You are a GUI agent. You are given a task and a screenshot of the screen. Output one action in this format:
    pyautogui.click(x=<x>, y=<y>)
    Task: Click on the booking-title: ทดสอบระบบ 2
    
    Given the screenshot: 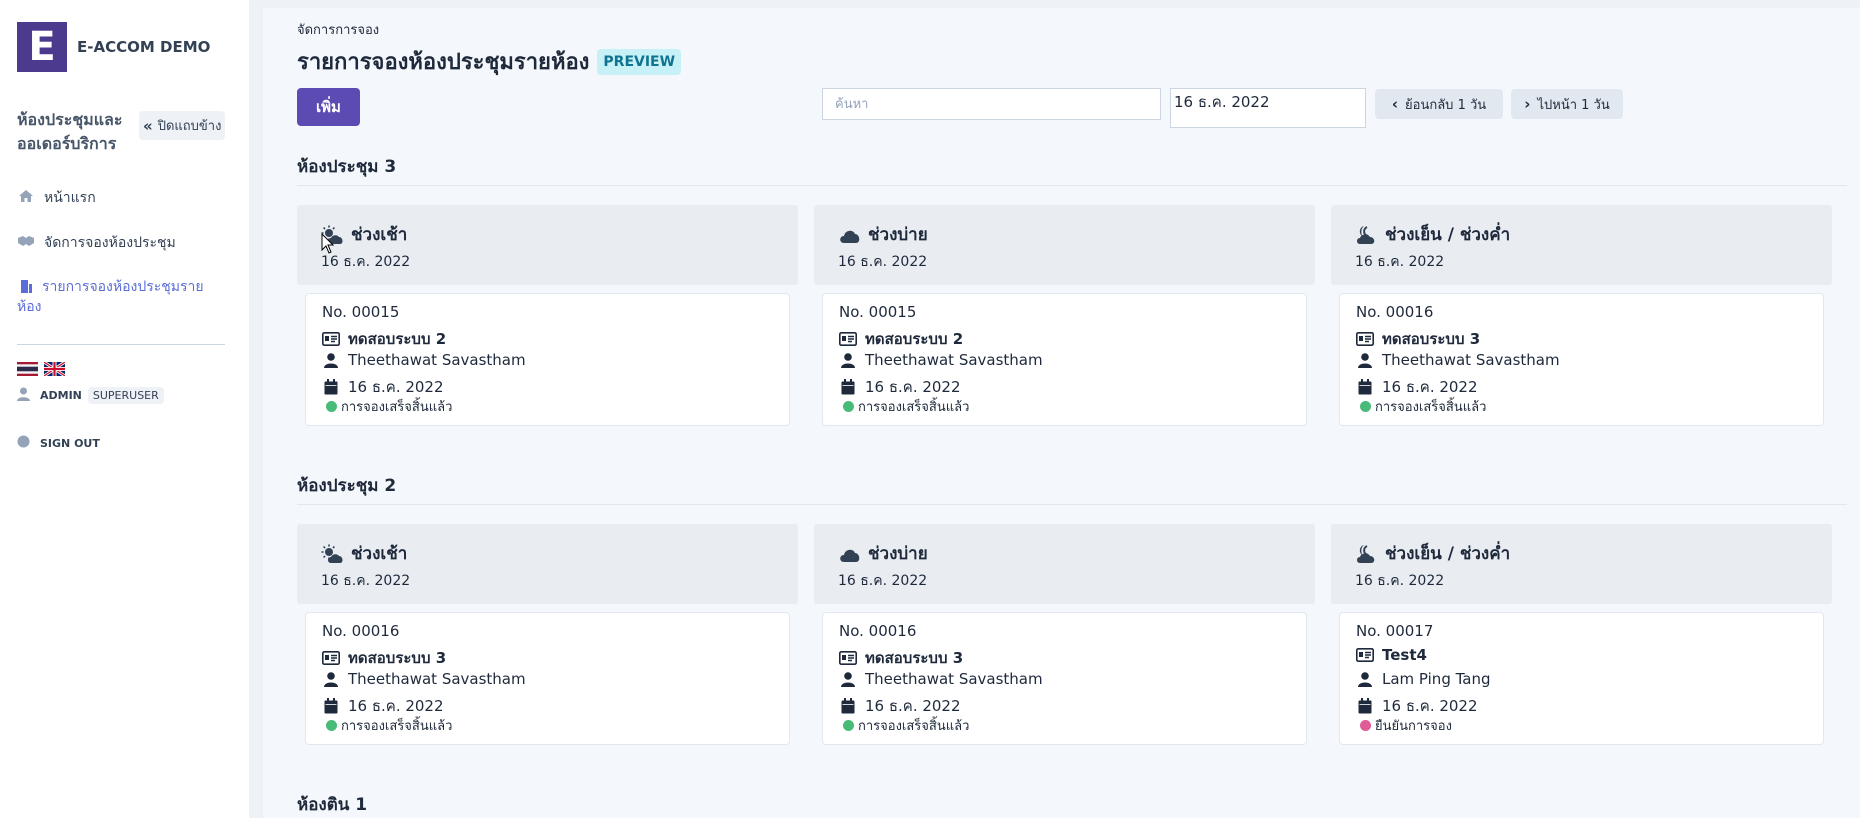 What is the action you would take?
    pyautogui.click(x=397, y=339)
    